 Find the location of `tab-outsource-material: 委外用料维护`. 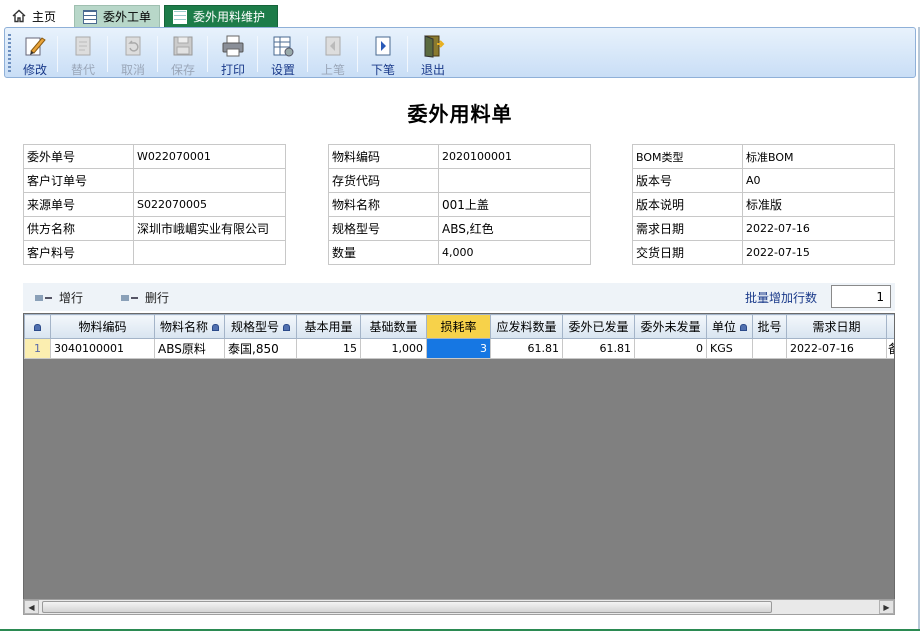

tab-outsource-material: 委外用料维护 is located at coordinates (221, 16).